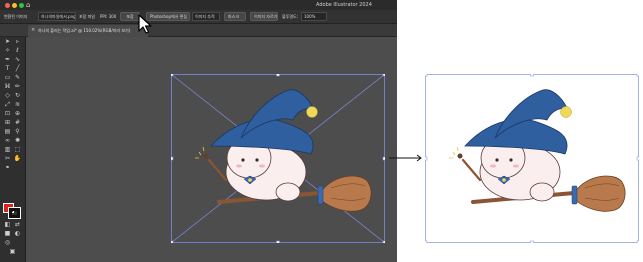 The image size is (643, 262). What do you see at coordinates (145, 24) in the screenshot?
I see `mouse-cursor-icon` at bounding box center [145, 24].